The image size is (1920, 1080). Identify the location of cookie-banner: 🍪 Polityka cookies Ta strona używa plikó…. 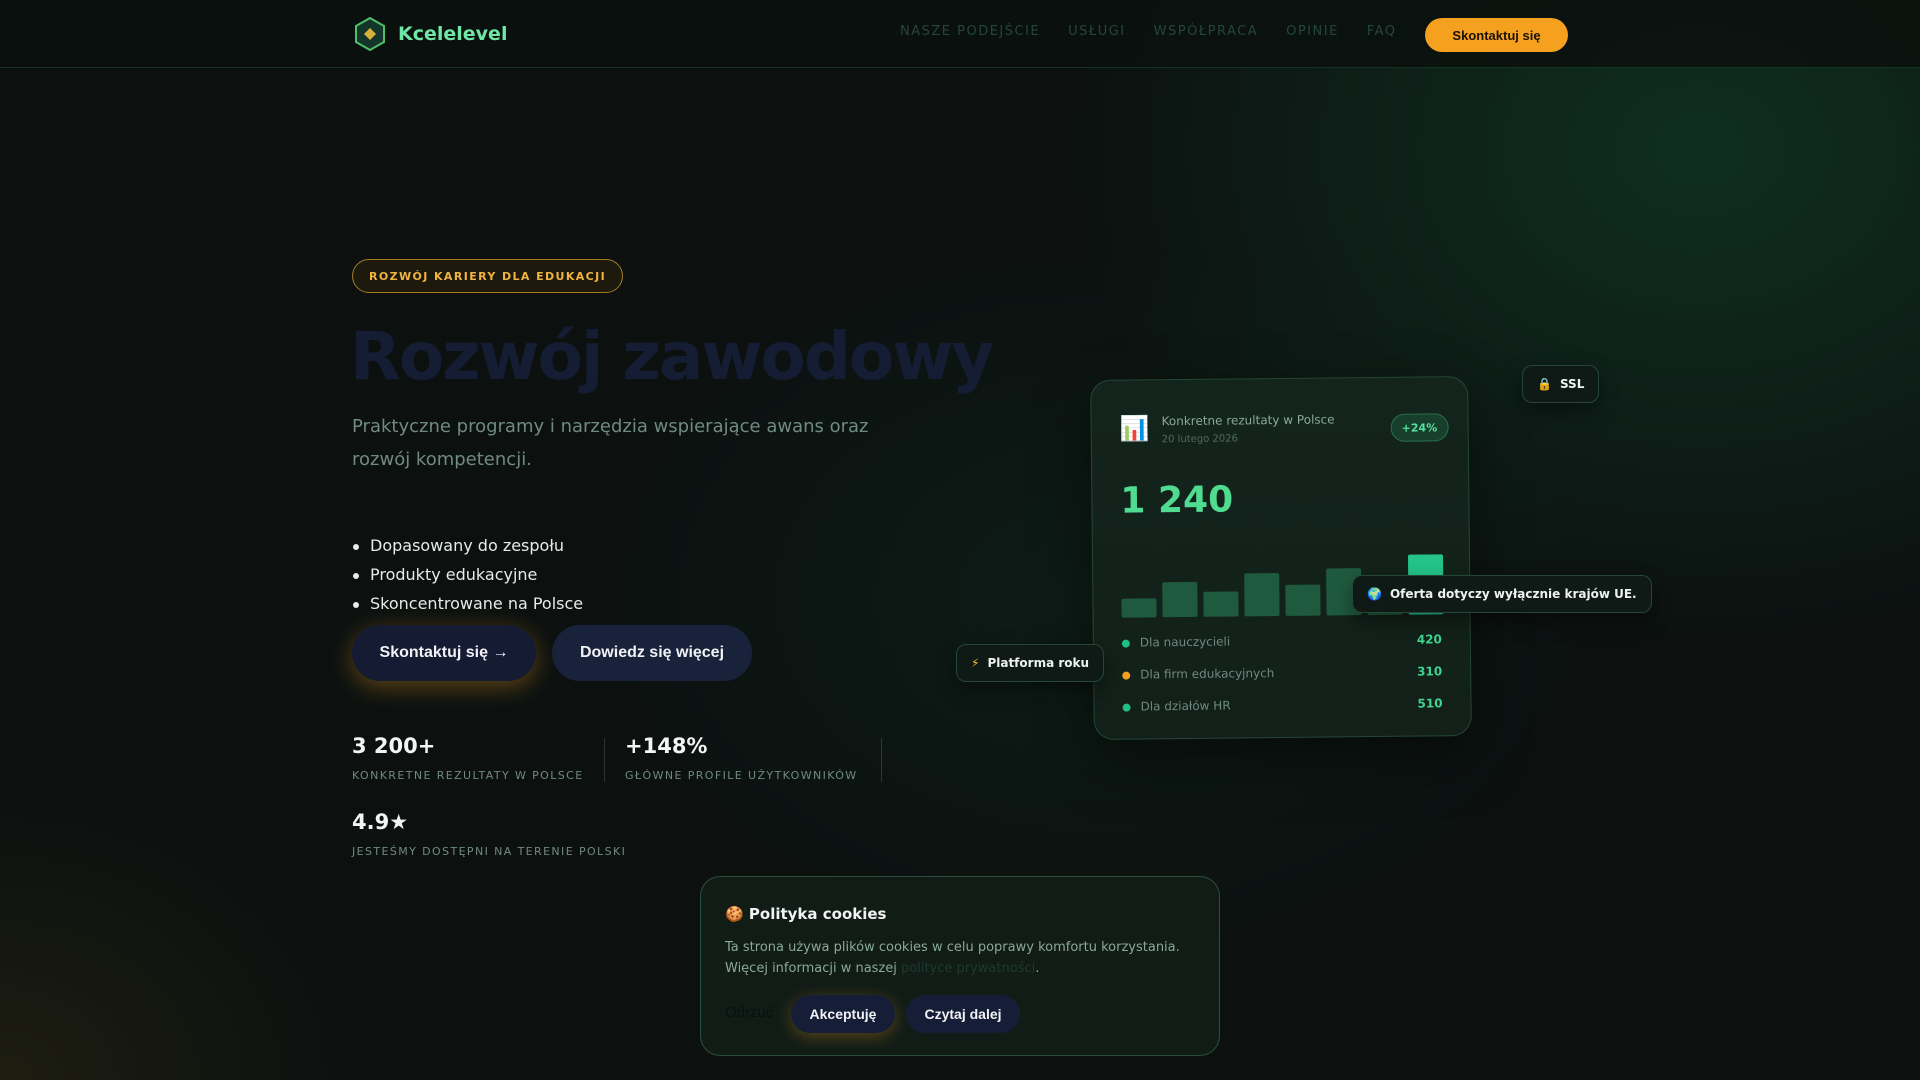
(960, 966).